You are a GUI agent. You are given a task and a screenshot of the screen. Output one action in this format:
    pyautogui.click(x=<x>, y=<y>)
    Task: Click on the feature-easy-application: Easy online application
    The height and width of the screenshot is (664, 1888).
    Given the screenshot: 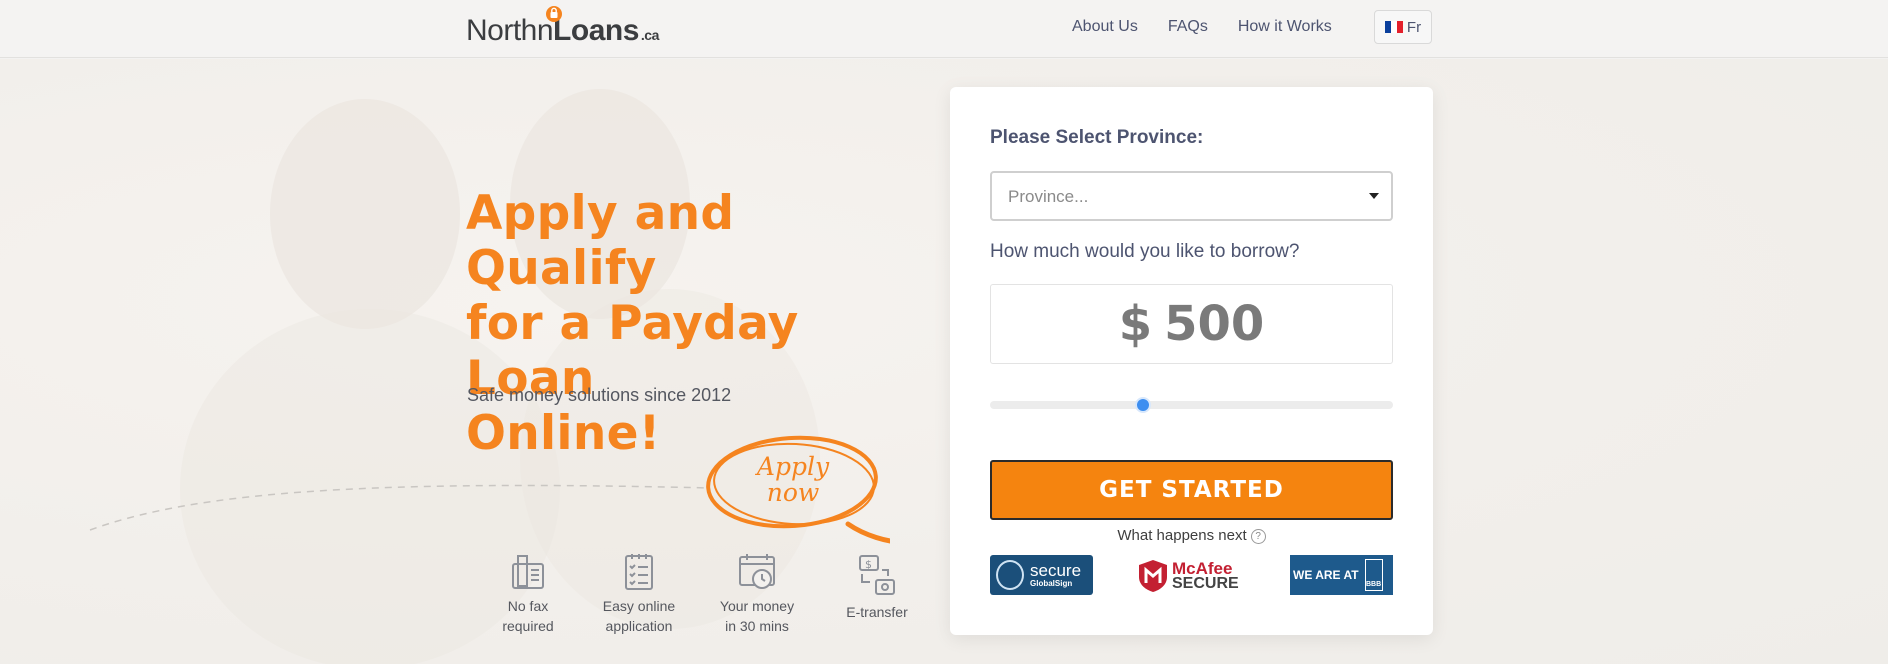 What is the action you would take?
    pyautogui.click(x=639, y=594)
    